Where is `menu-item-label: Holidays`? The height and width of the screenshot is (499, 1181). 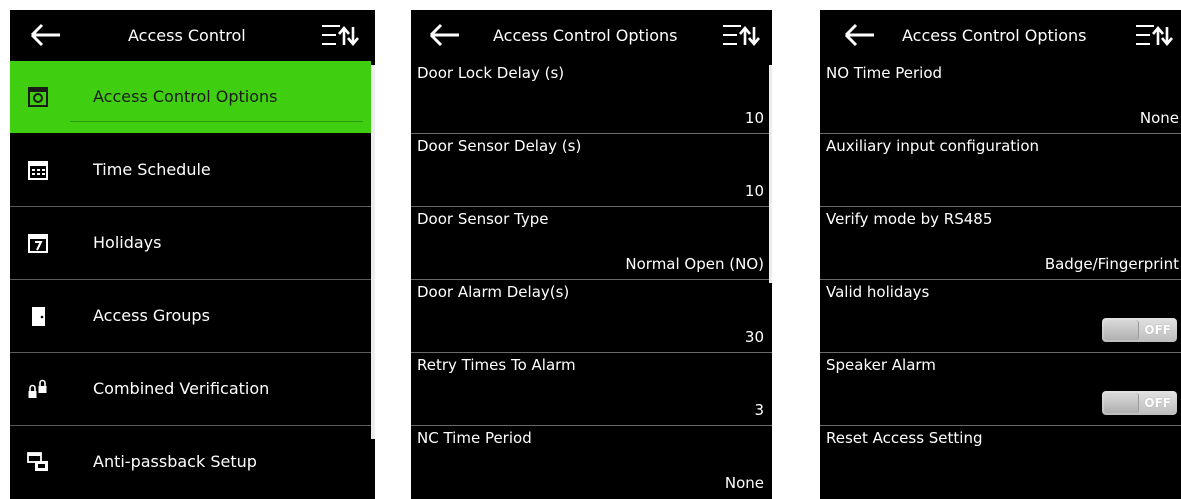
menu-item-label: Holidays is located at coordinates (127, 242).